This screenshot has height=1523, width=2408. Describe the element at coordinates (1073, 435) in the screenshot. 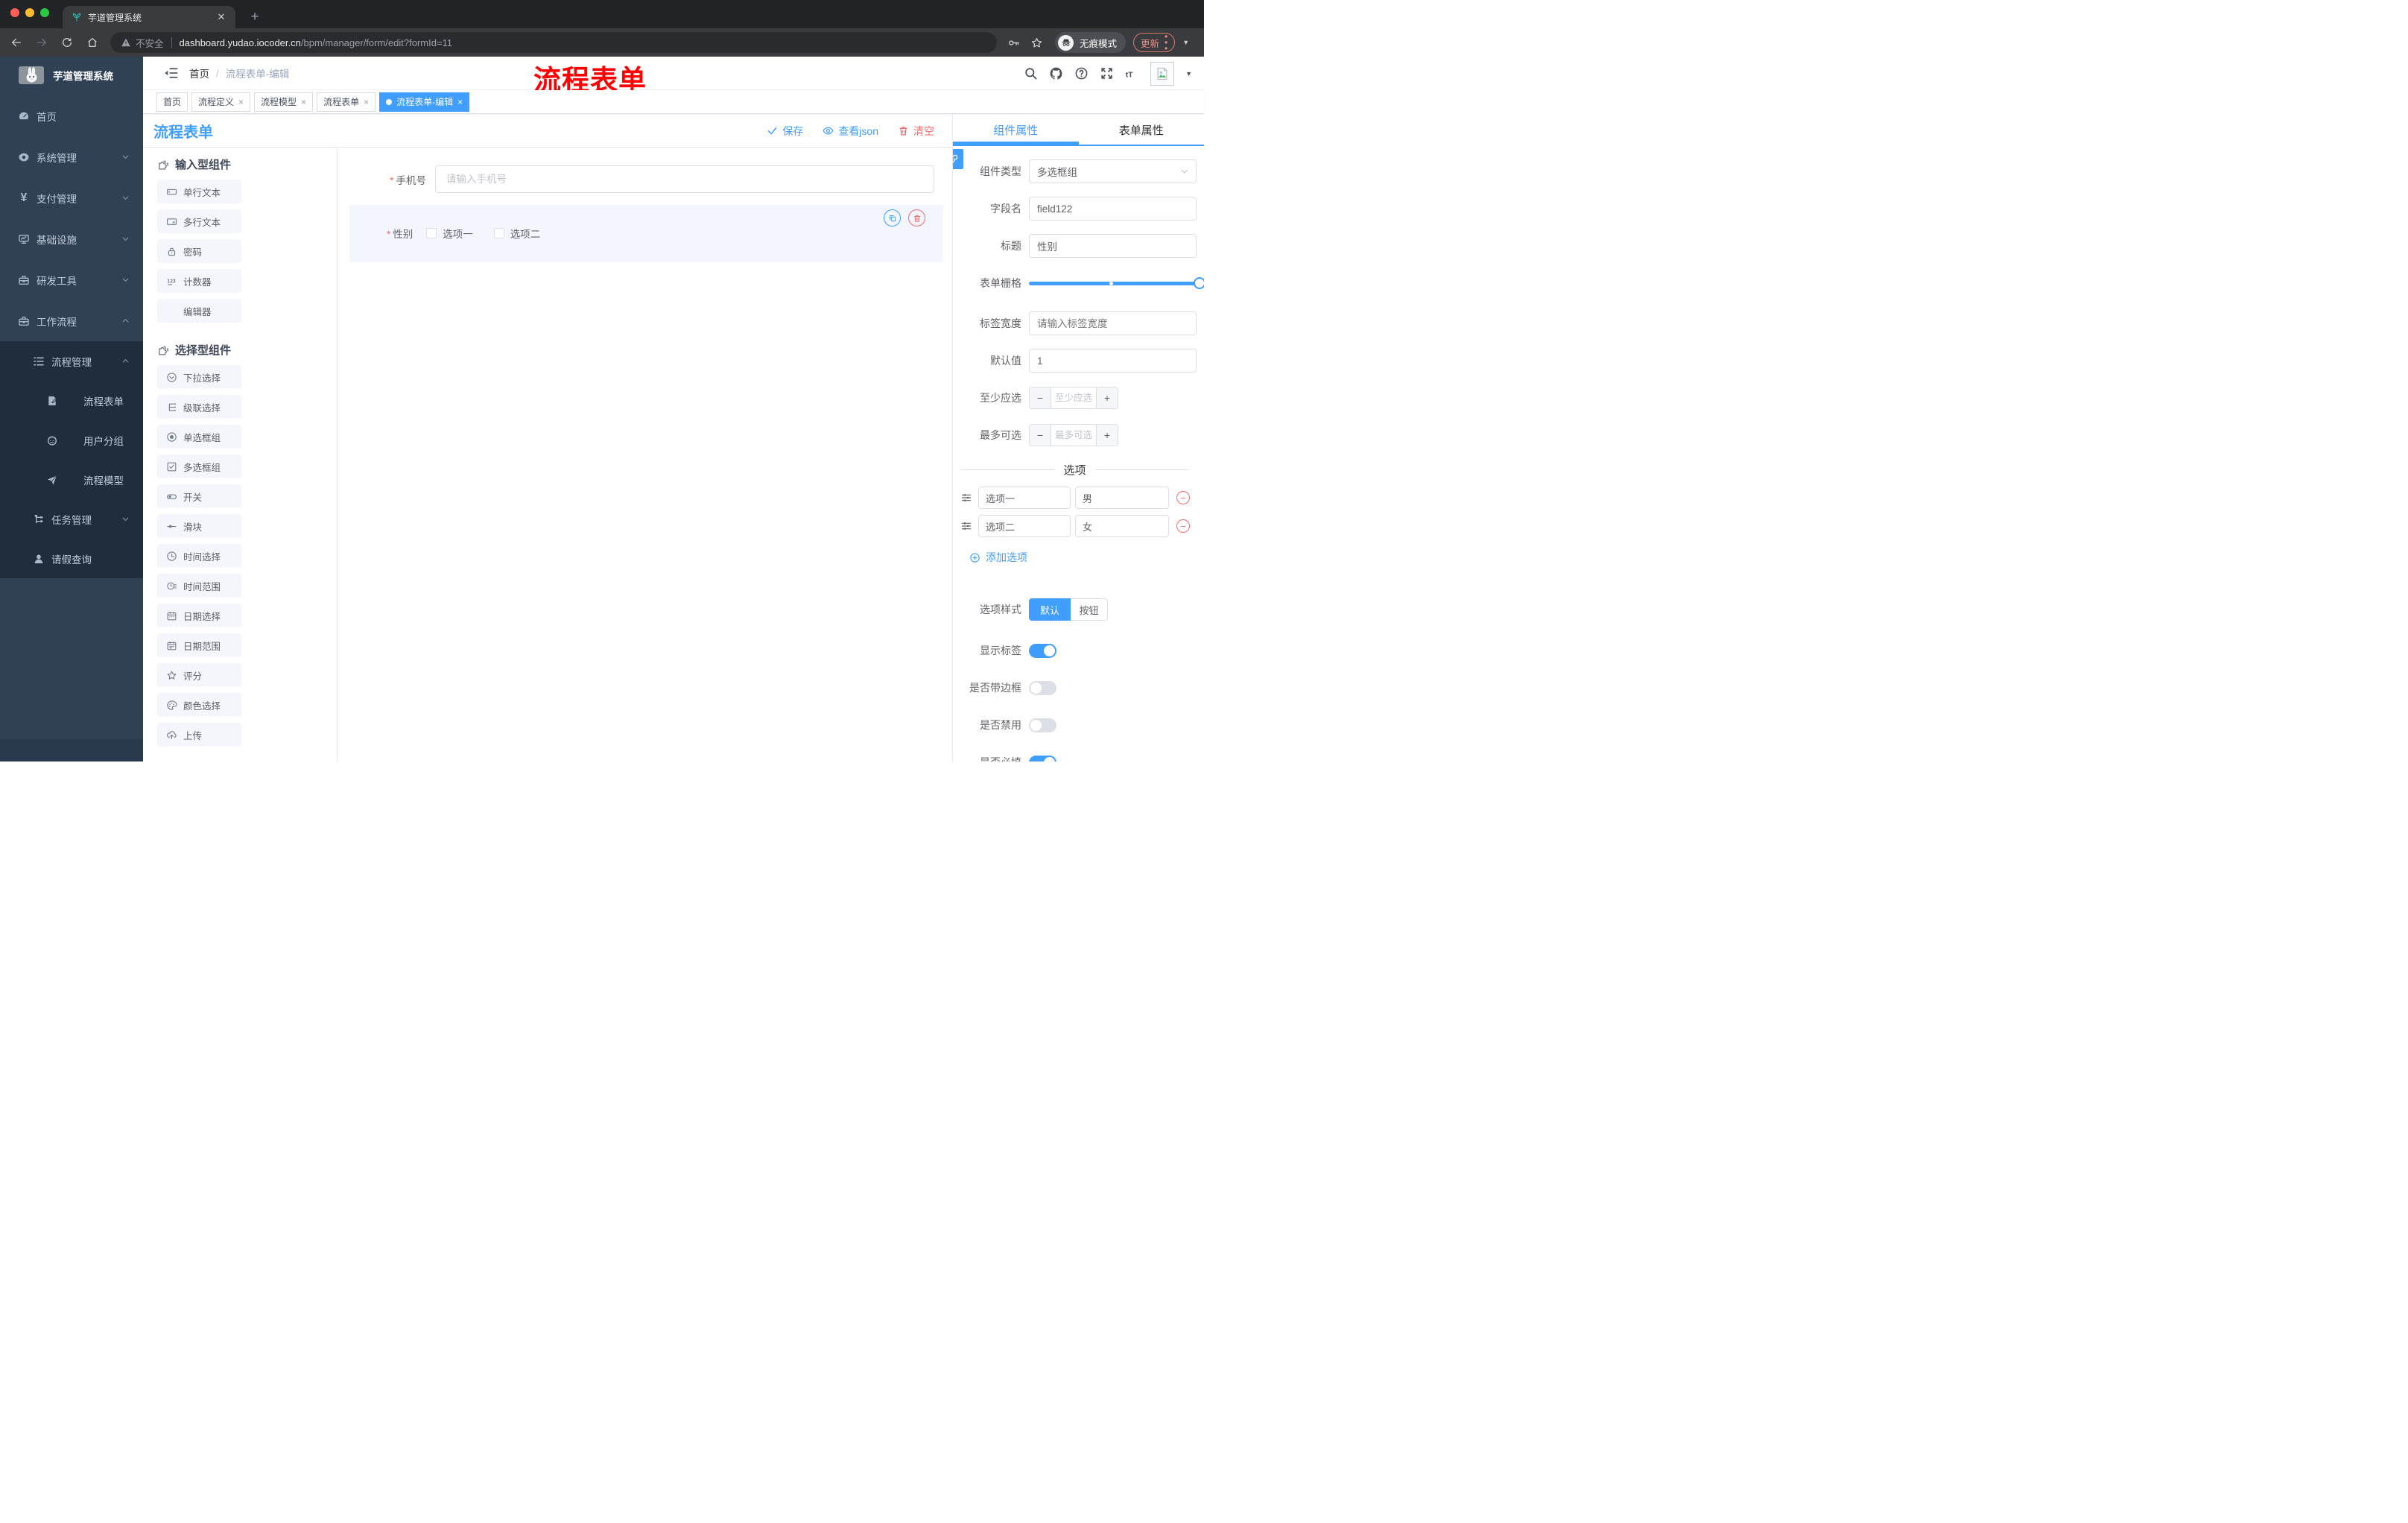

I see `max-select-input` at that location.